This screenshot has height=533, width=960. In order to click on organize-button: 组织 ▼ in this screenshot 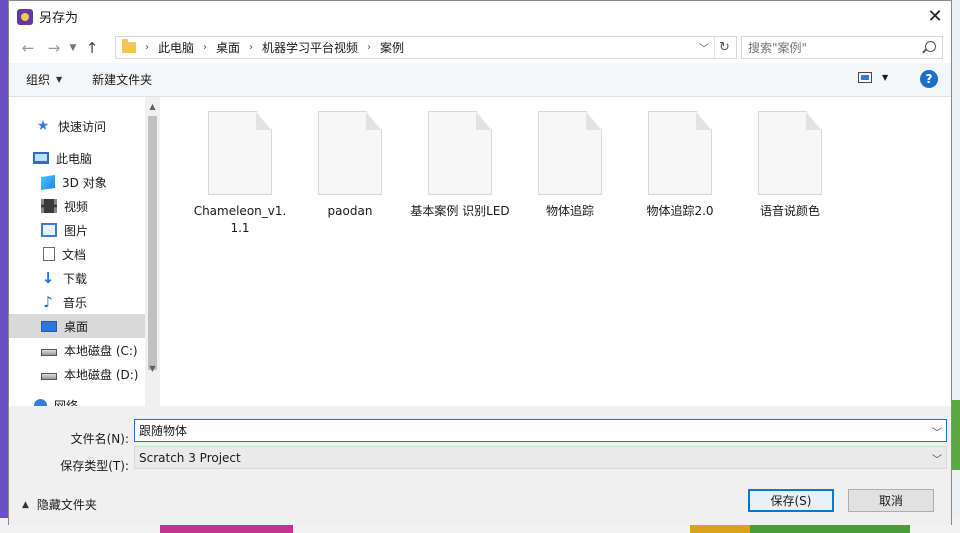, I will do `click(44, 79)`.